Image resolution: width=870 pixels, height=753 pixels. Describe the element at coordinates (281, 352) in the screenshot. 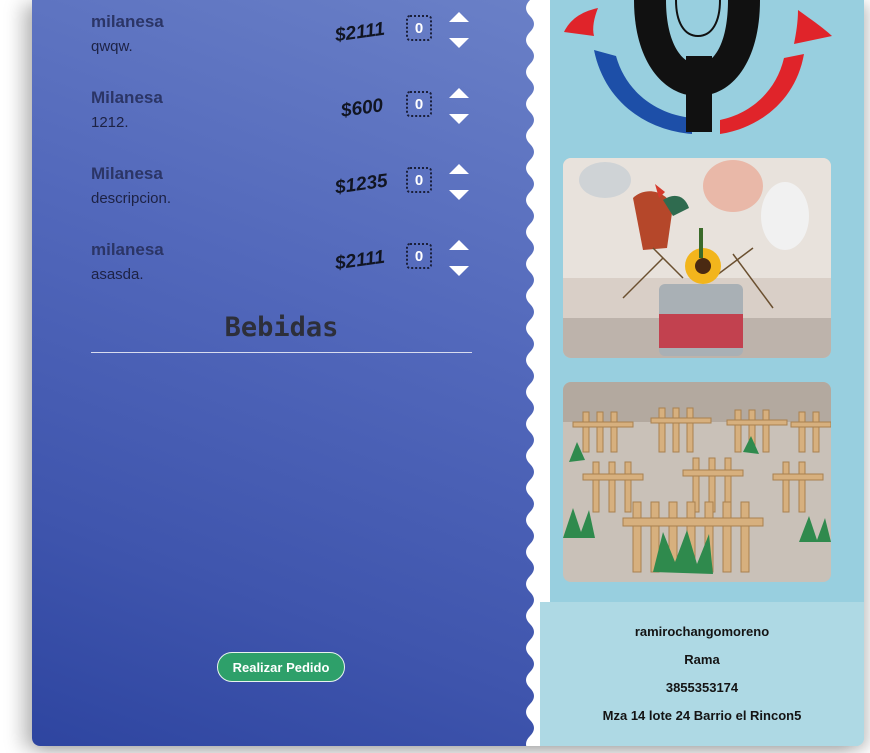

I see `section-divider` at that location.